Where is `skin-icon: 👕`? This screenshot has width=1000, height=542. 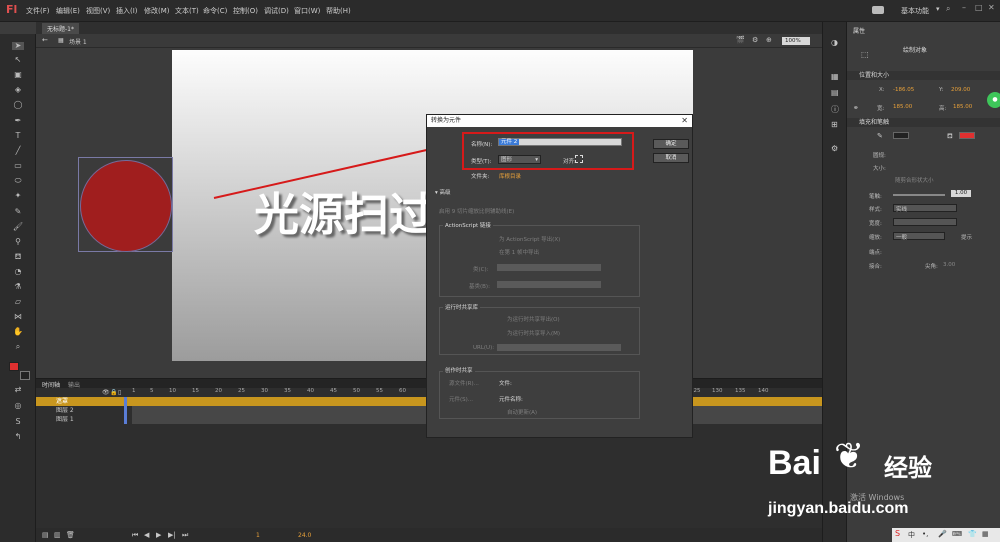 skin-icon: 👕 is located at coordinates (972, 534).